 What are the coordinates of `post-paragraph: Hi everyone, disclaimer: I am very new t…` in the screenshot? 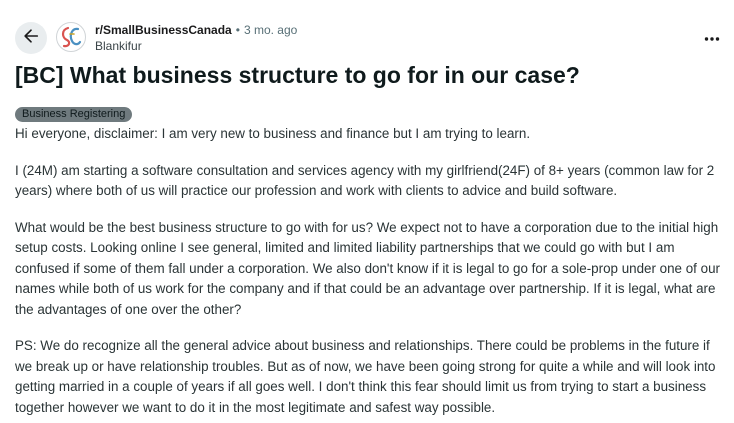 It's located at (273, 133).